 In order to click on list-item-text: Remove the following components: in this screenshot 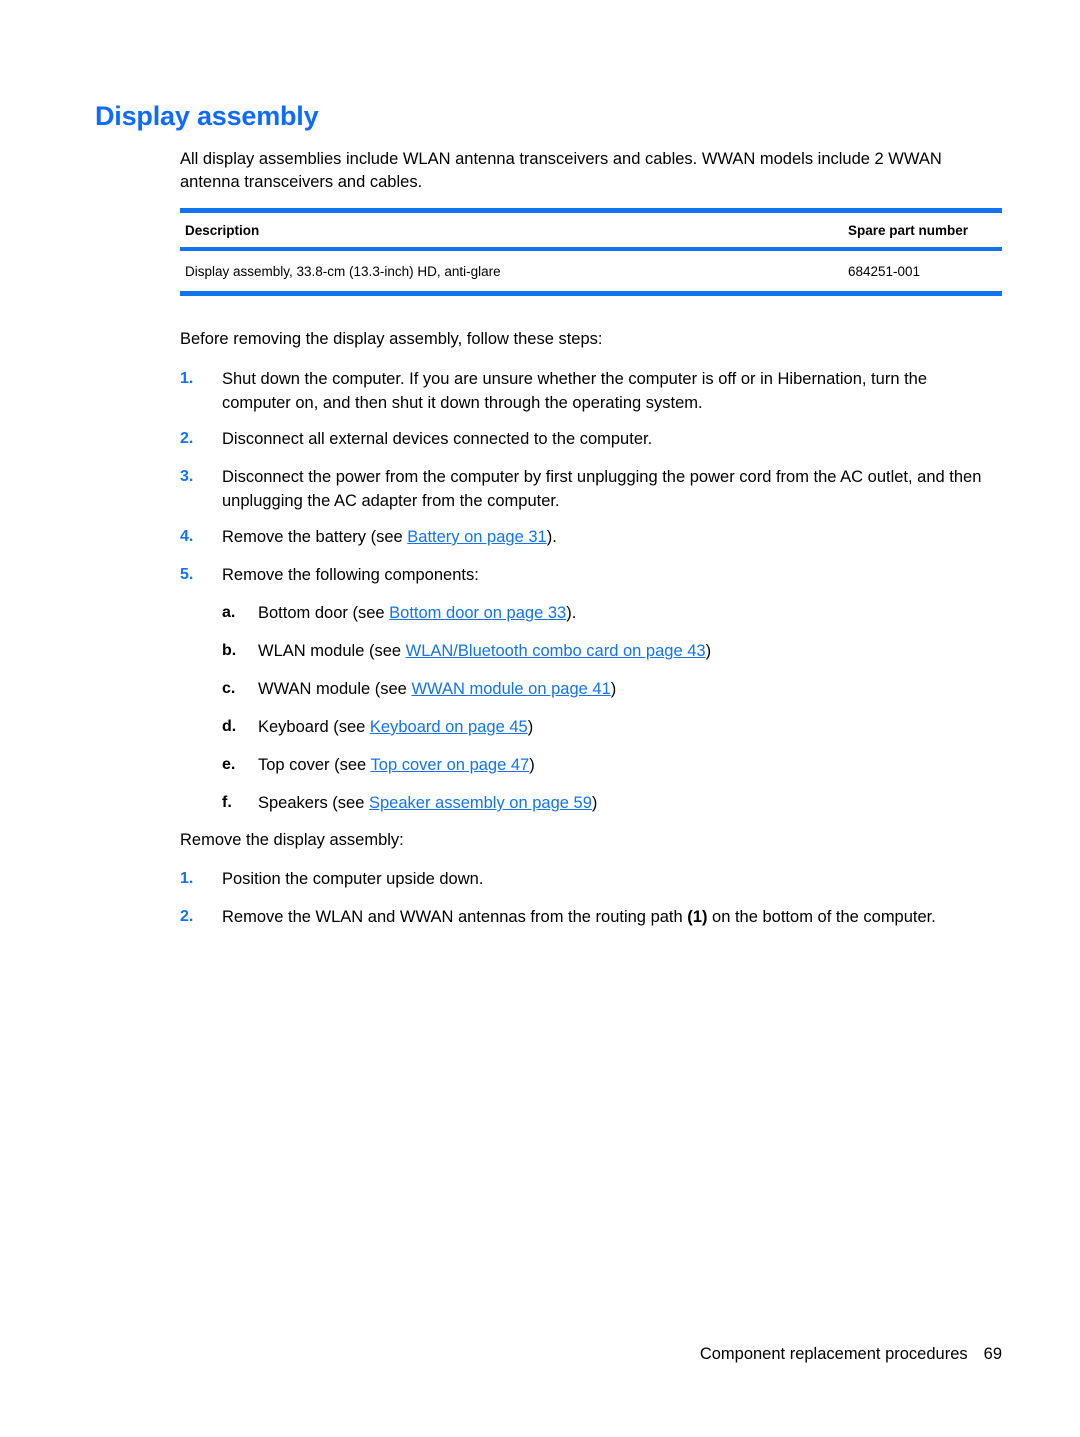, I will do `click(350, 575)`.